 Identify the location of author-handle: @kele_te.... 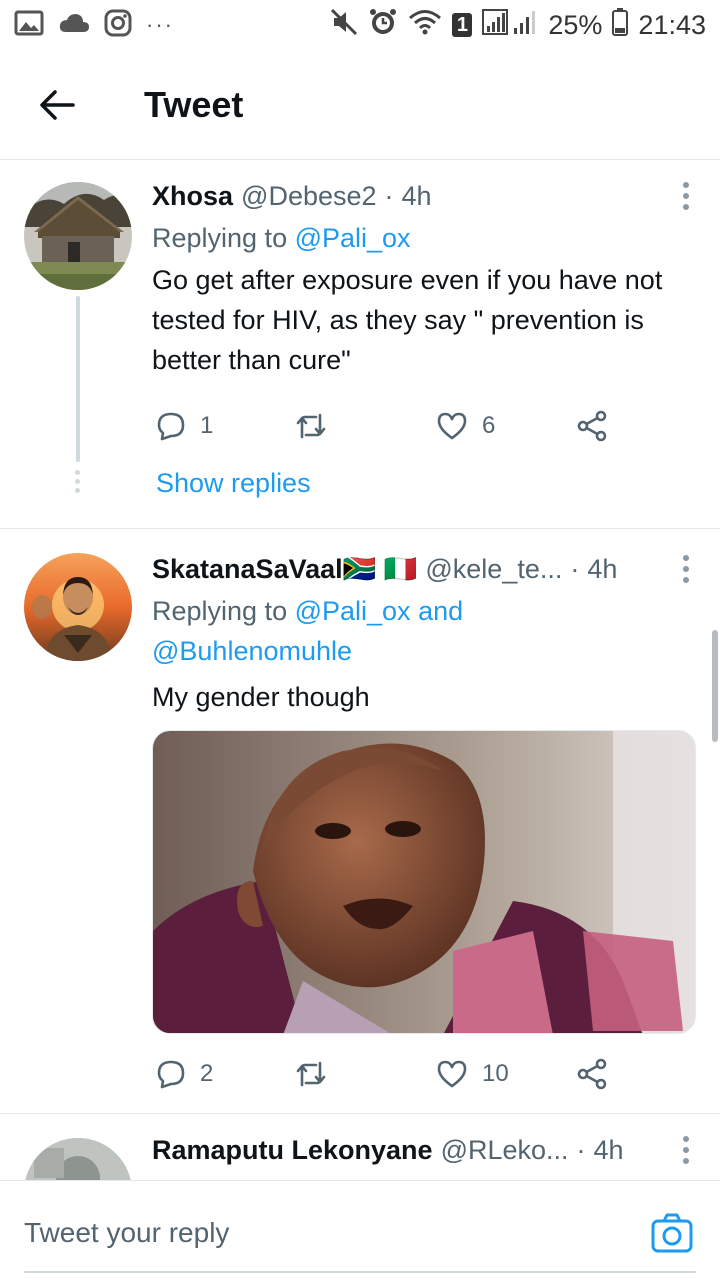
(493, 569).